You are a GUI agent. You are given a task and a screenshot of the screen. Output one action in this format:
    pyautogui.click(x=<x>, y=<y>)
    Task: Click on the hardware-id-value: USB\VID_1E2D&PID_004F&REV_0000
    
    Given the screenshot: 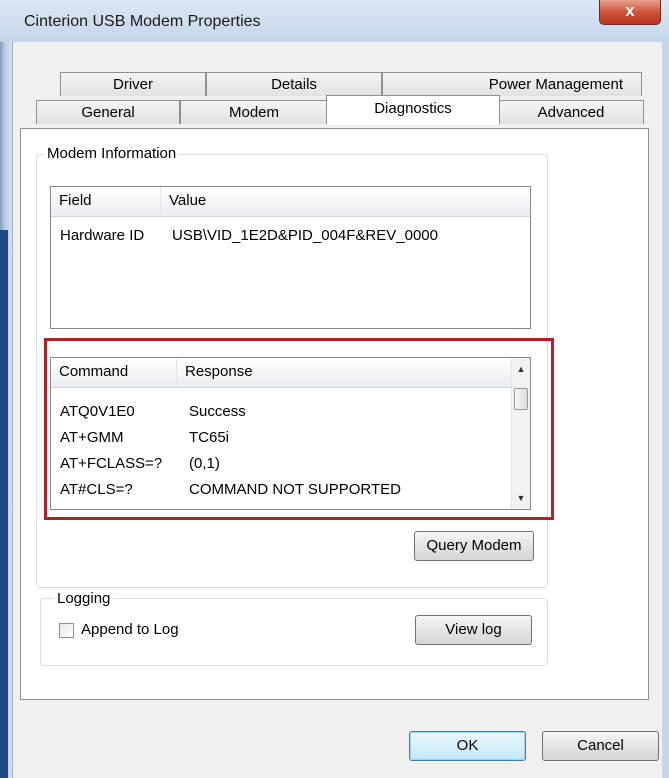 What is the action you would take?
    pyautogui.click(x=305, y=235)
    